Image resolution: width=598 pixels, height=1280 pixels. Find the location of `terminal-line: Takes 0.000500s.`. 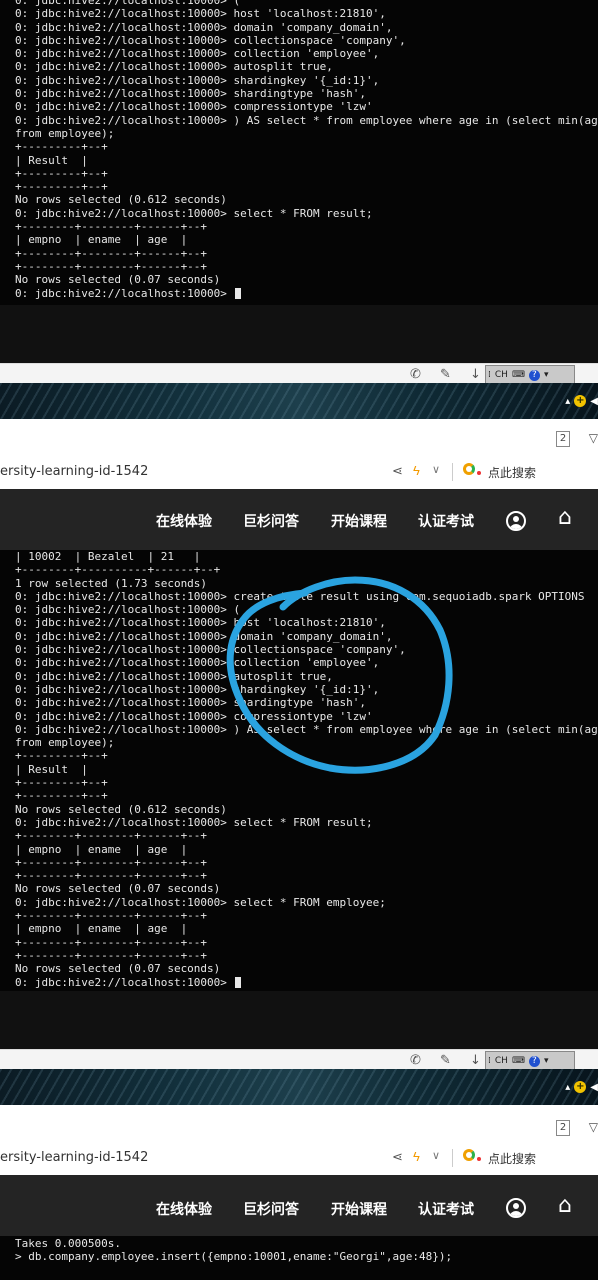

terminal-line: Takes 0.000500s. is located at coordinates (68, 1243).